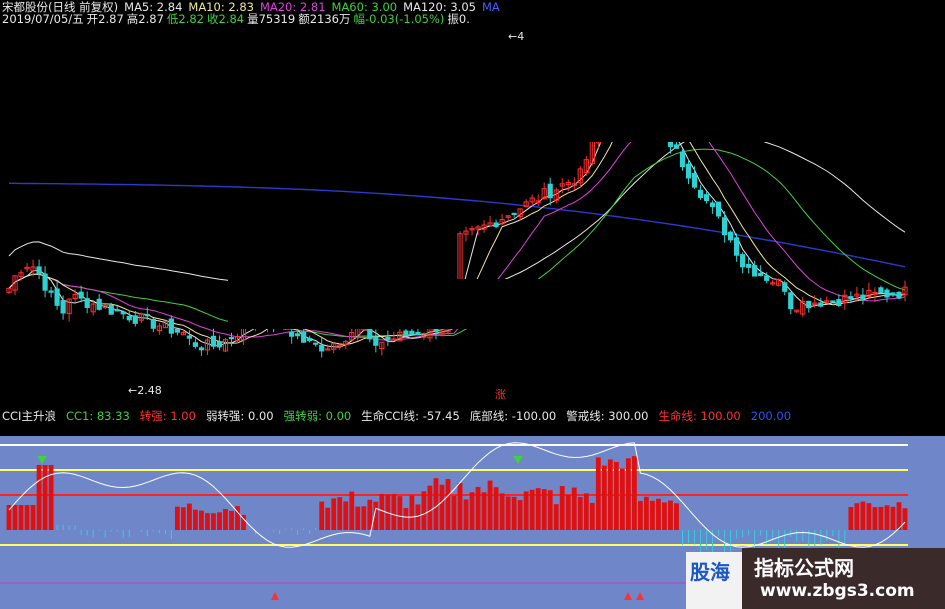  I want to click on ma250-line, so click(457, 225).